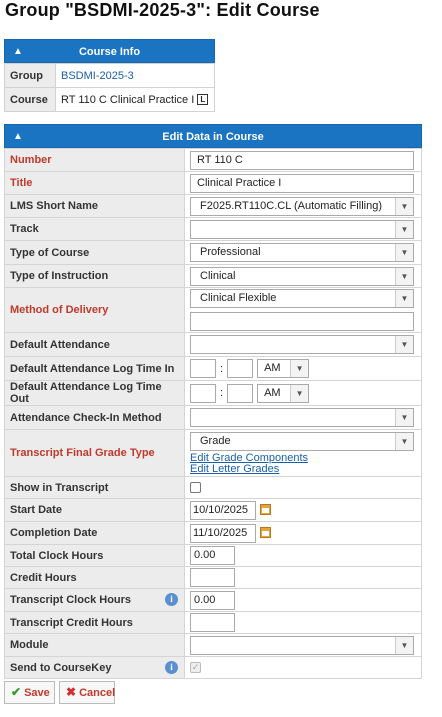 Image resolution: width=442 pixels, height=717 pixels. What do you see at coordinates (94, 276) in the screenshot?
I see `type-of-instruction-label: Type of Instruction` at bounding box center [94, 276].